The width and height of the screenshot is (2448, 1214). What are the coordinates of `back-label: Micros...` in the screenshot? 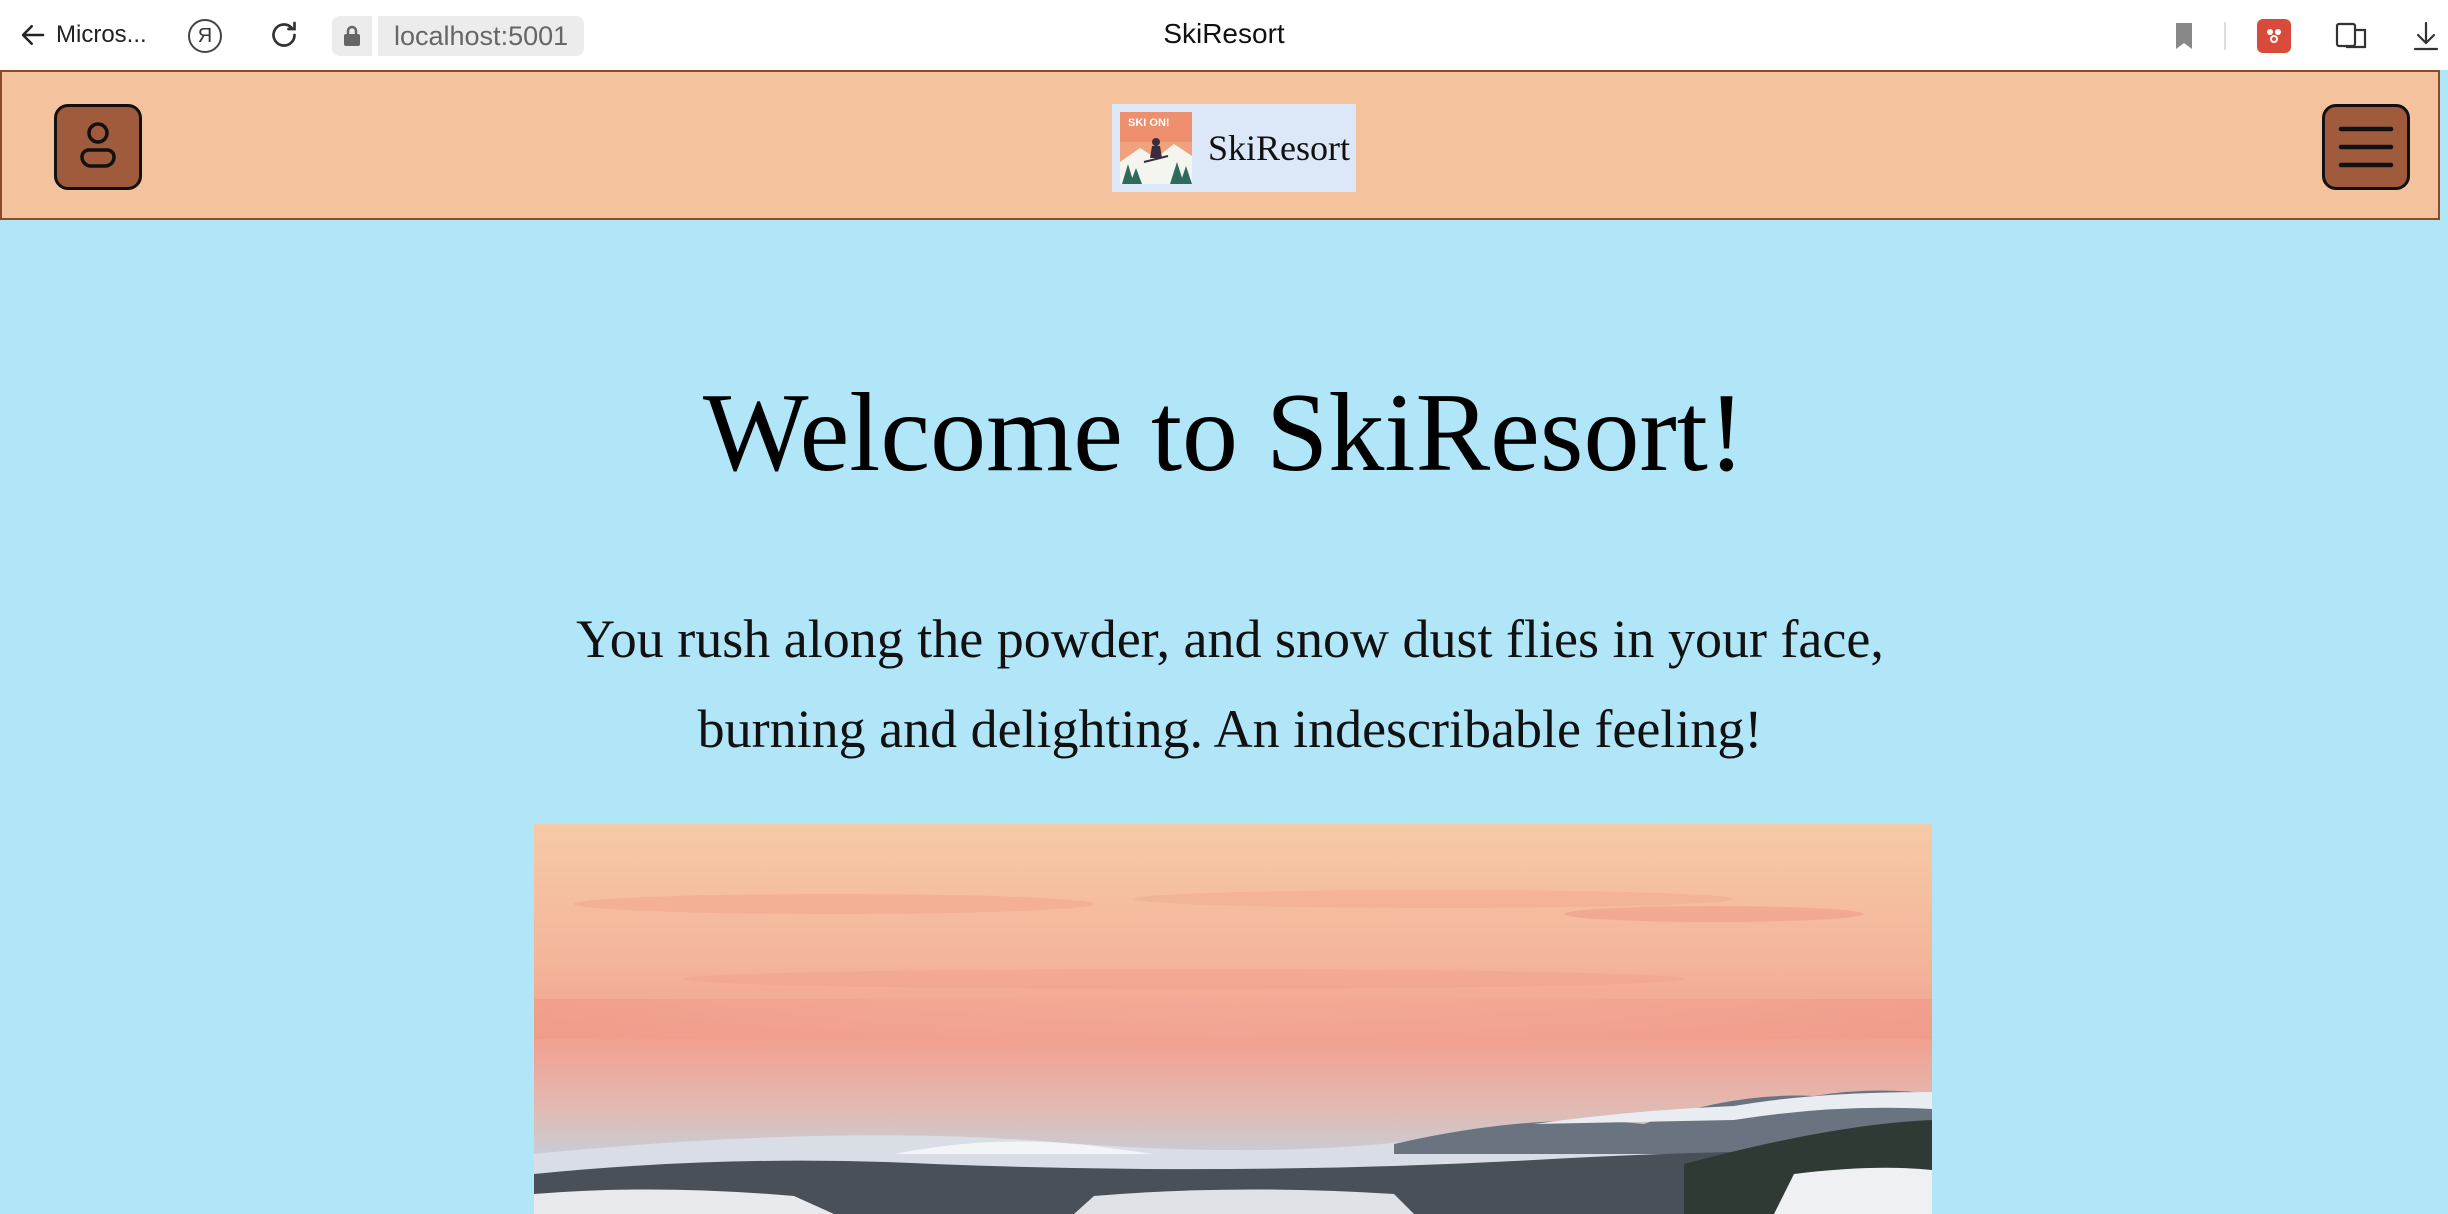 It's located at (101, 34).